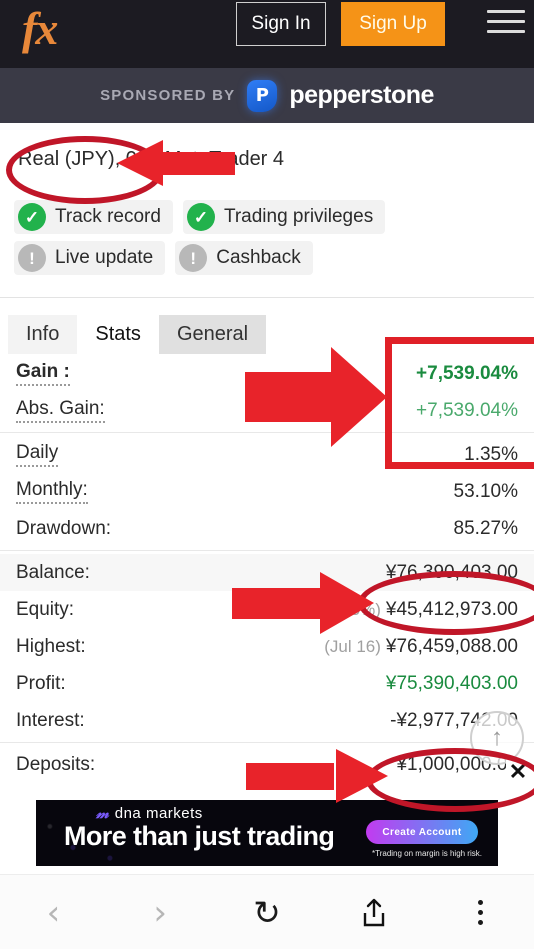  What do you see at coordinates (281, 24) in the screenshot?
I see `sign-in-button: Sign In` at bounding box center [281, 24].